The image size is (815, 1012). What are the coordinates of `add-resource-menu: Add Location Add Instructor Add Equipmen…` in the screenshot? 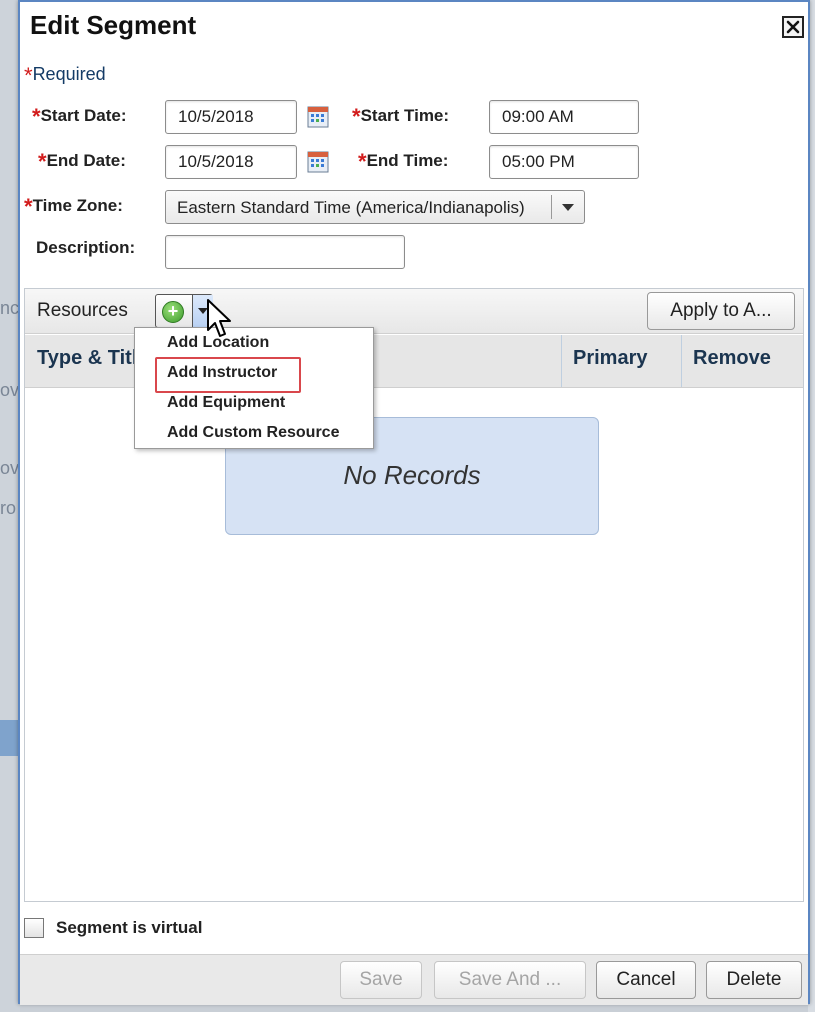 It's located at (254, 388).